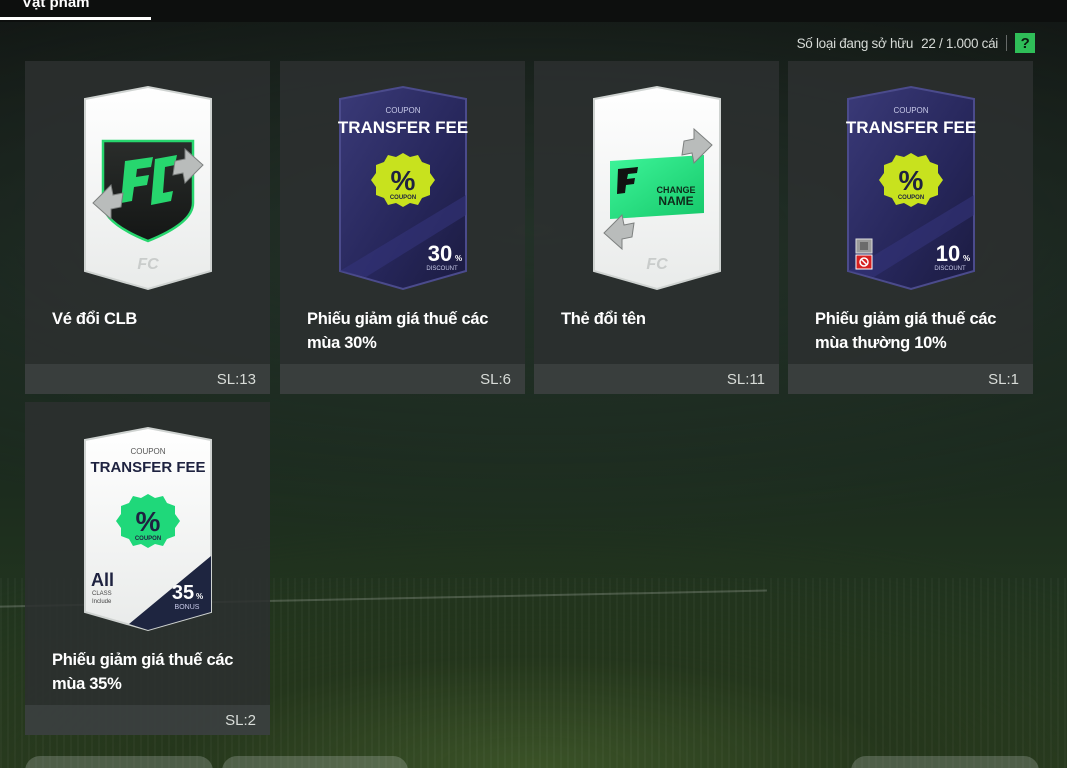  What do you see at coordinates (1025, 43) in the screenshot?
I see `help-button: ?` at bounding box center [1025, 43].